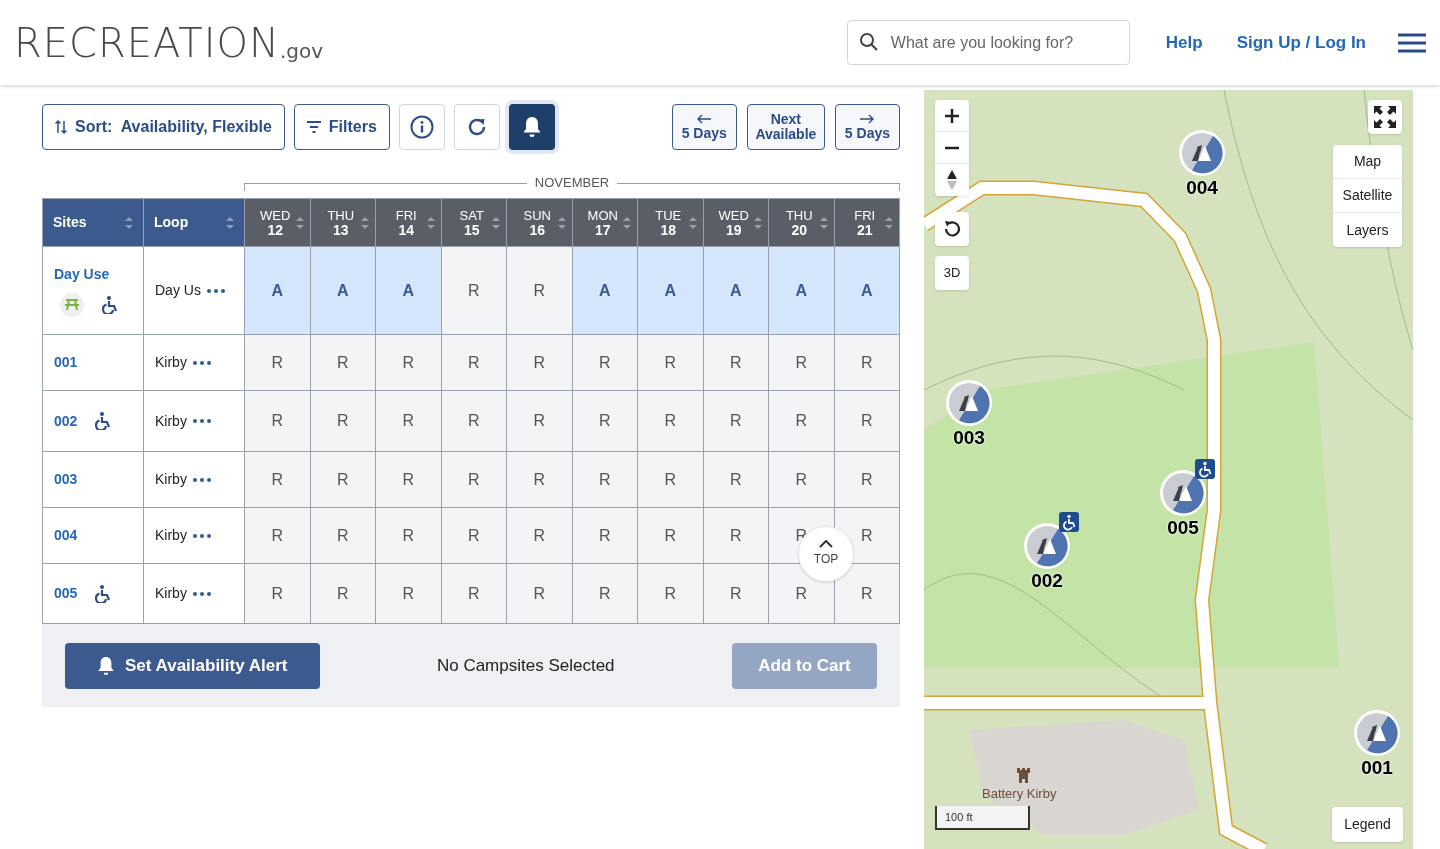 The image size is (1440, 849). What do you see at coordinates (952, 273) in the screenshot?
I see `3d-button: 3D` at bounding box center [952, 273].